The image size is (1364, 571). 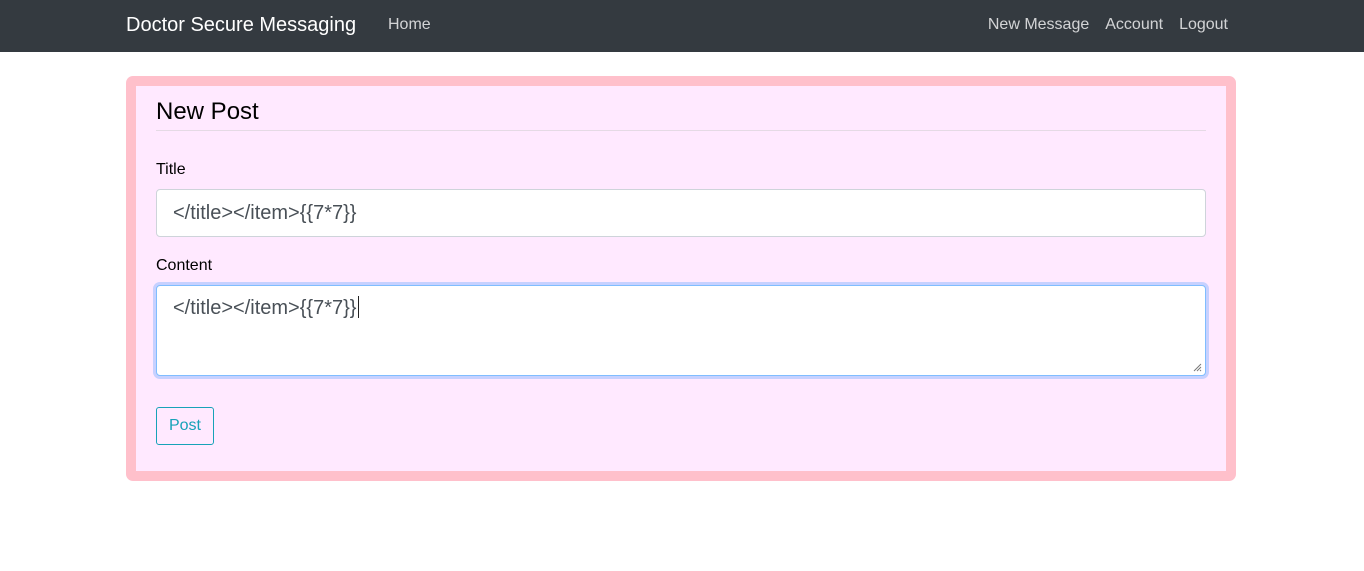 I want to click on content-textarea: </title></item>{{7*7}}, so click(x=681, y=330).